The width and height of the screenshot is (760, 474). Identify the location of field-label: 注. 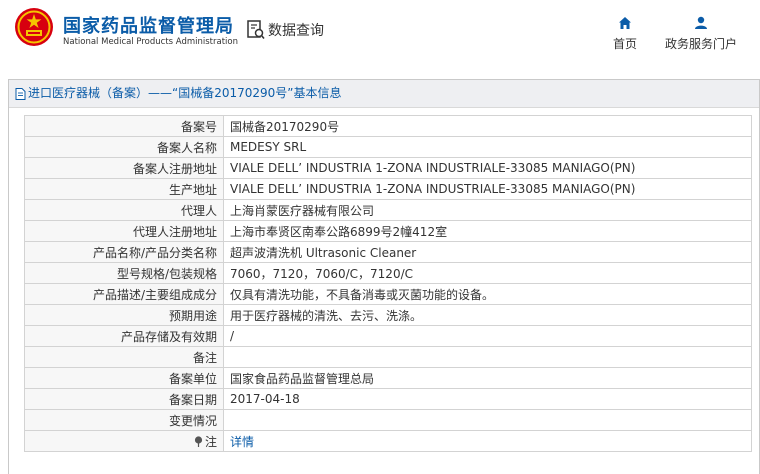
(124, 441).